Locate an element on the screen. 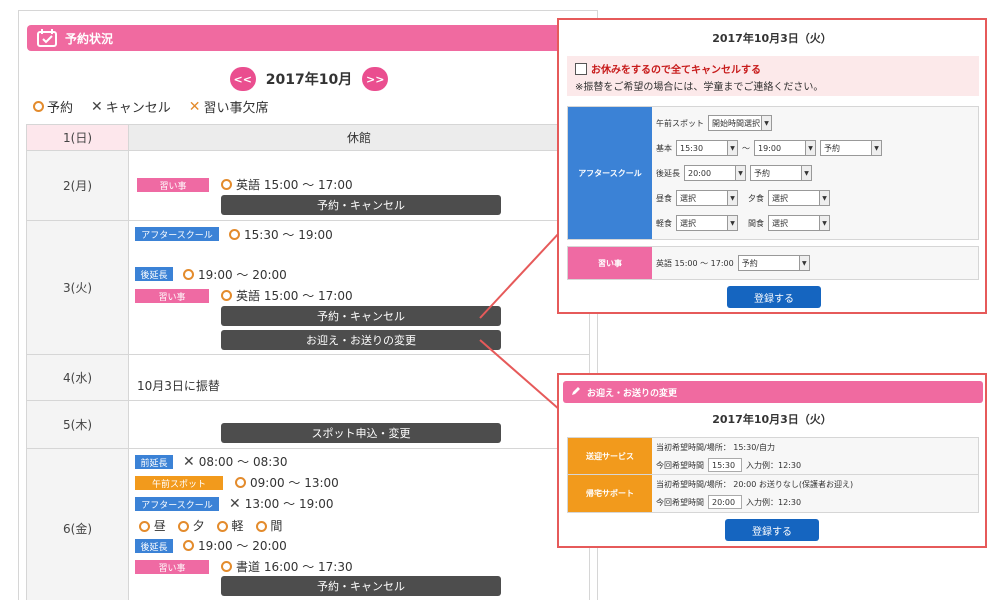  legend-cancel: ✕ キャンセル is located at coordinates (131, 107).